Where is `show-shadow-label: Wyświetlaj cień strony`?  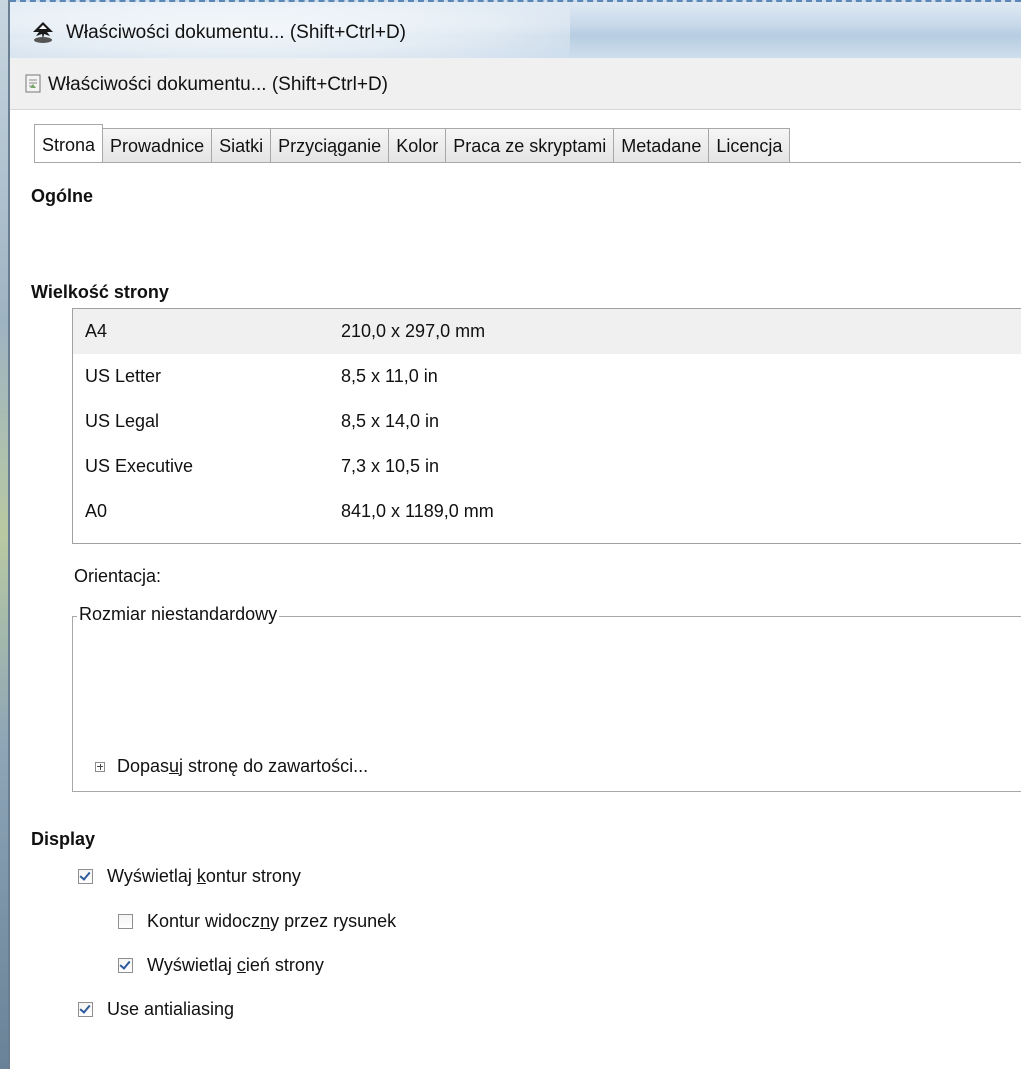 show-shadow-label: Wyświetlaj cień strony is located at coordinates (235, 965).